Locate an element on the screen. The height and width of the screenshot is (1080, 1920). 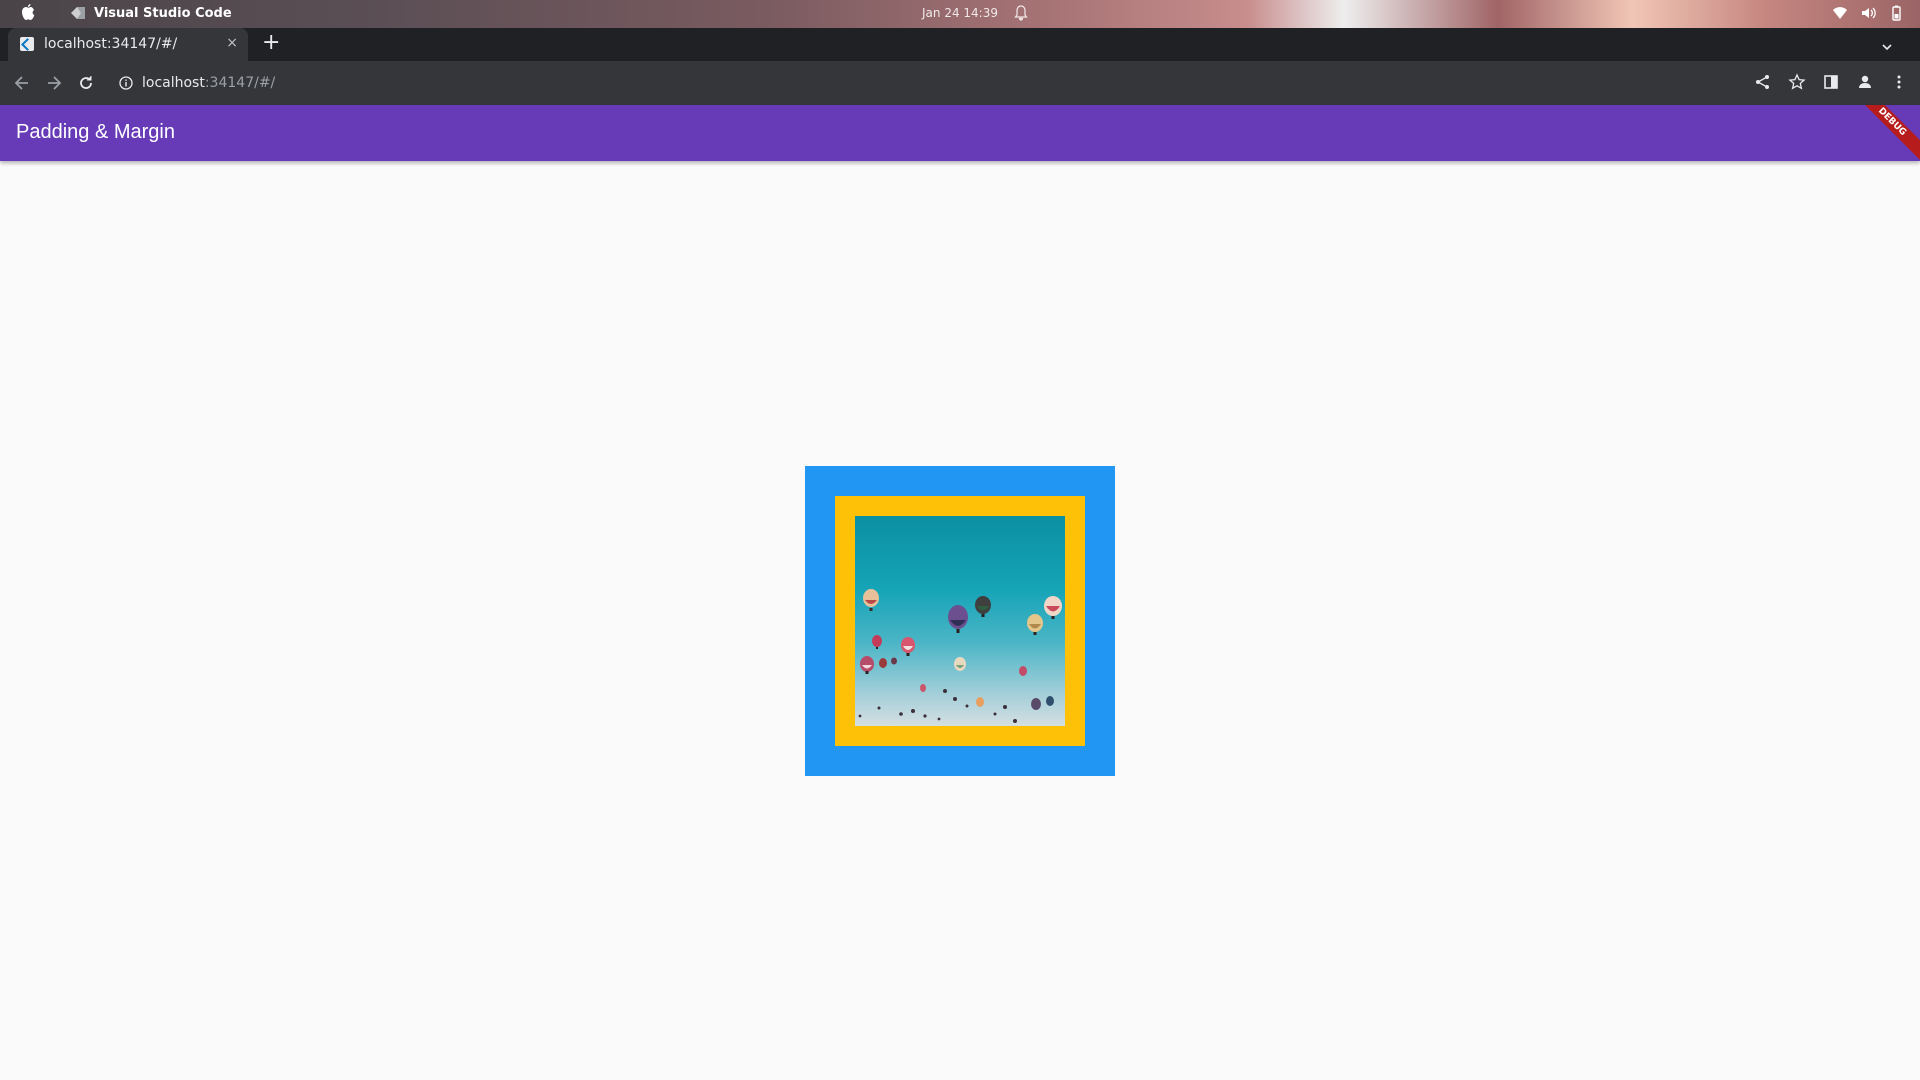
flutter-favicon-icon is located at coordinates (27, 44).